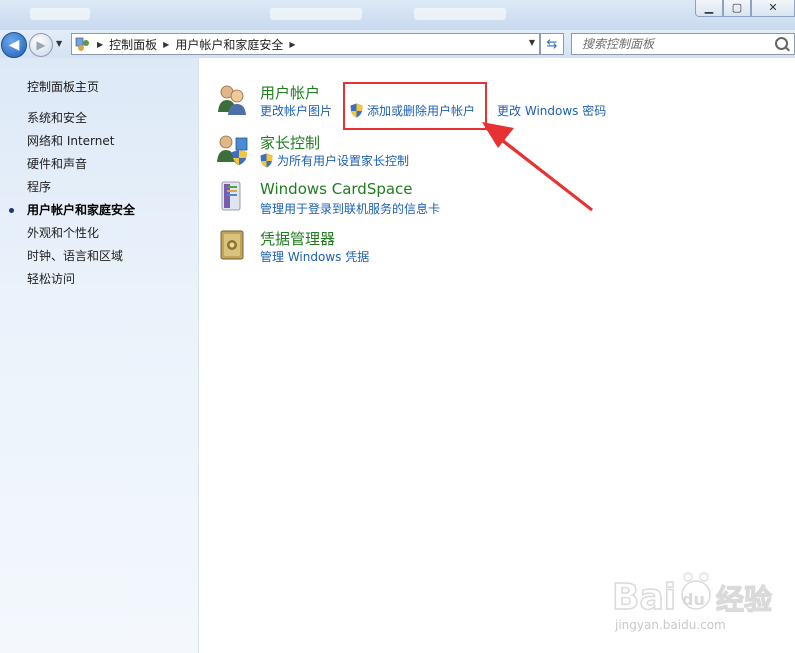 This screenshot has width=795, height=653. Describe the element at coordinates (314, 256) in the screenshot. I see `manage-windows-credentials-link: 管理 Windows 凭据` at that location.